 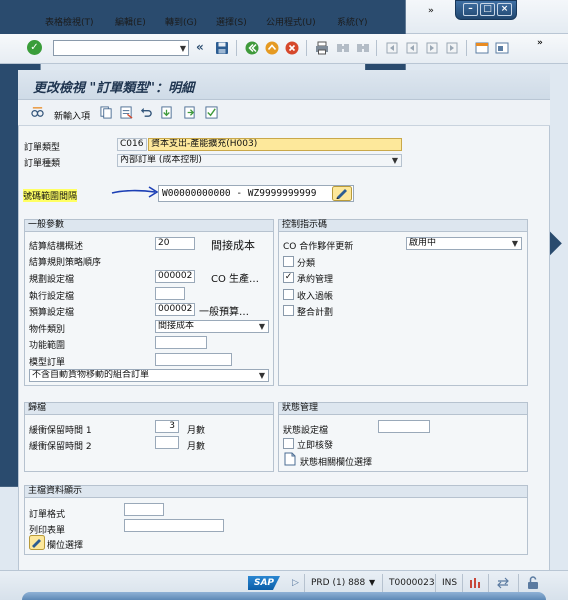 I want to click on revenue-postings-checkbox, so click(x=288, y=294).